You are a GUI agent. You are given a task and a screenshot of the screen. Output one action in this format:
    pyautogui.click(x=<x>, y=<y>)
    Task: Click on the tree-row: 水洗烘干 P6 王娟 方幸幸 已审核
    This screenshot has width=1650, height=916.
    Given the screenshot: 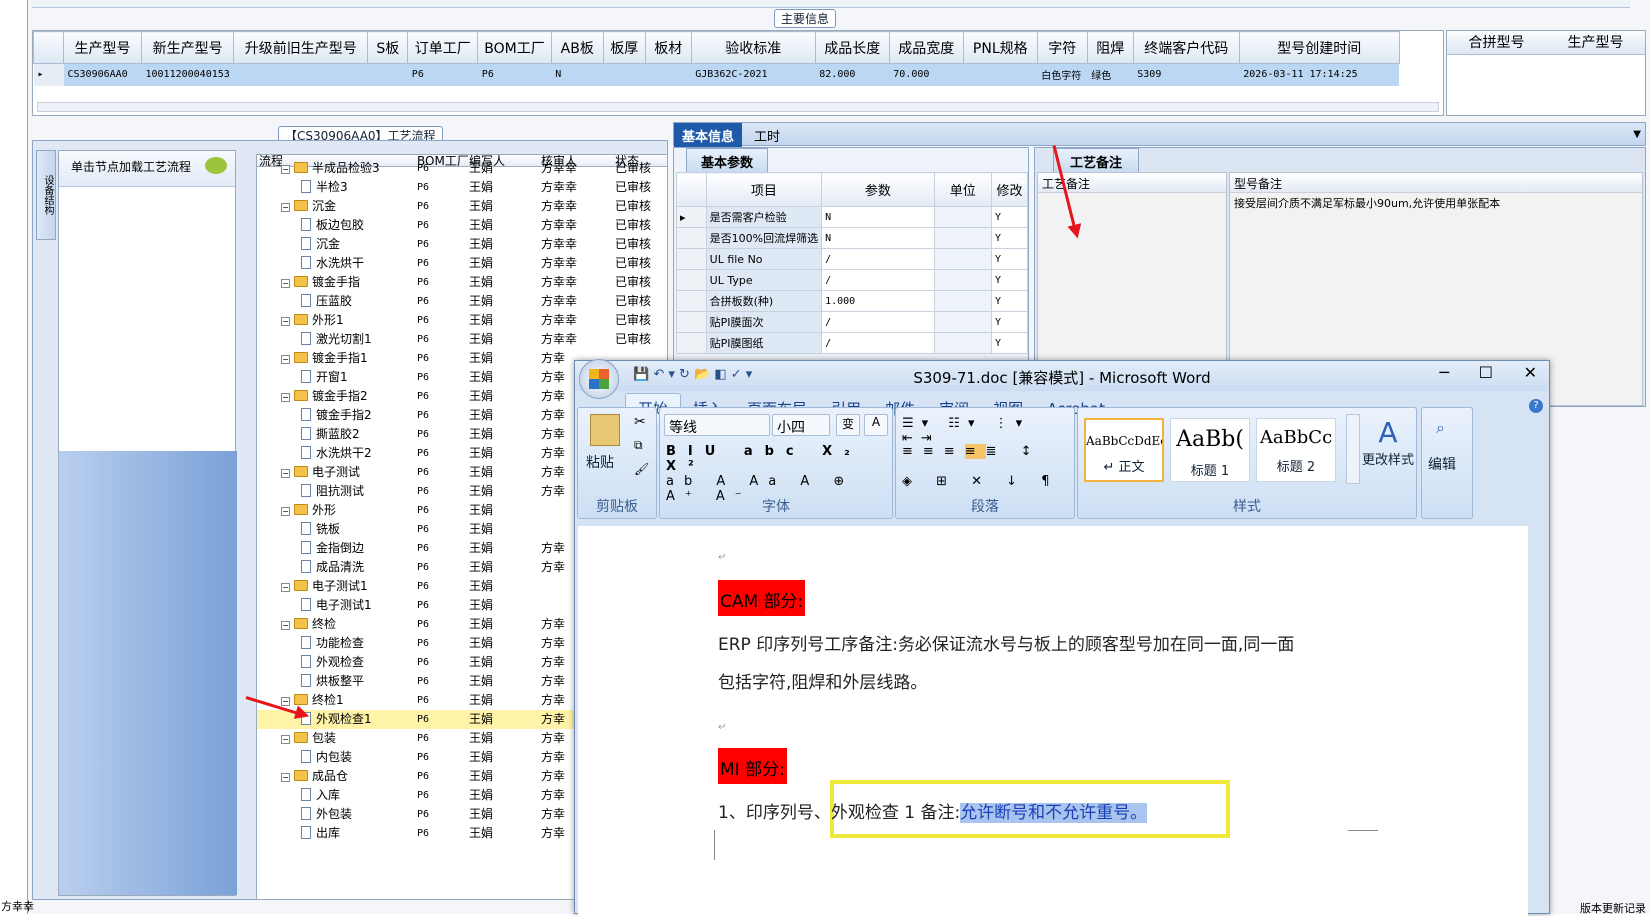 What is the action you would take?
    pyautogui.click(x=462, y=263)
    